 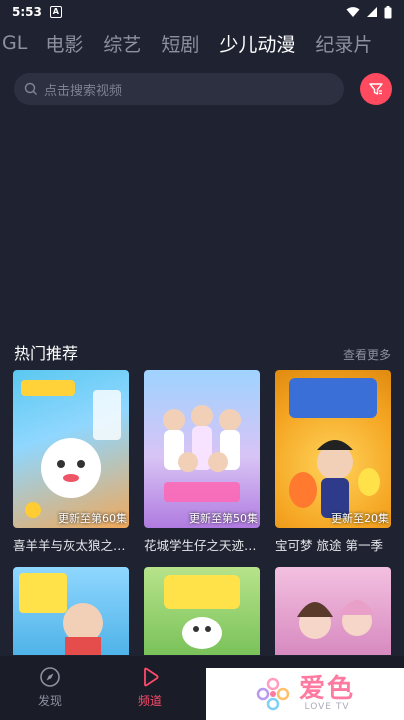 What do you see at coordinates (329, 545) in the screenshot?
I see `video-title: 宝可梦 旅途 第一季` at bounding box center [329, 545].